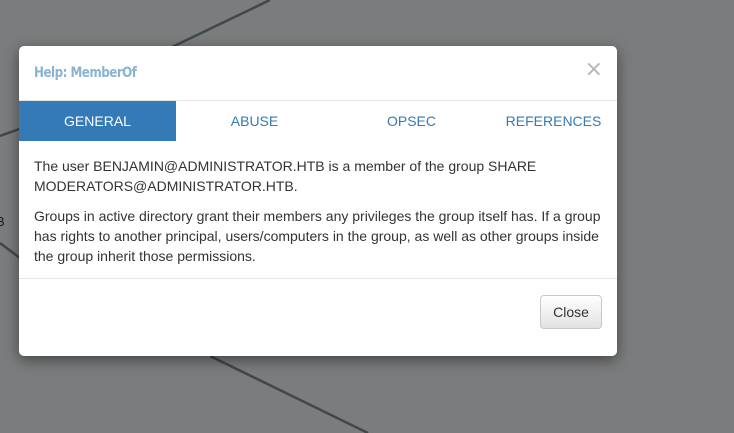 The image size is (734, 433). I want to click on tab-references: REFERENCES, so click(553, 121).